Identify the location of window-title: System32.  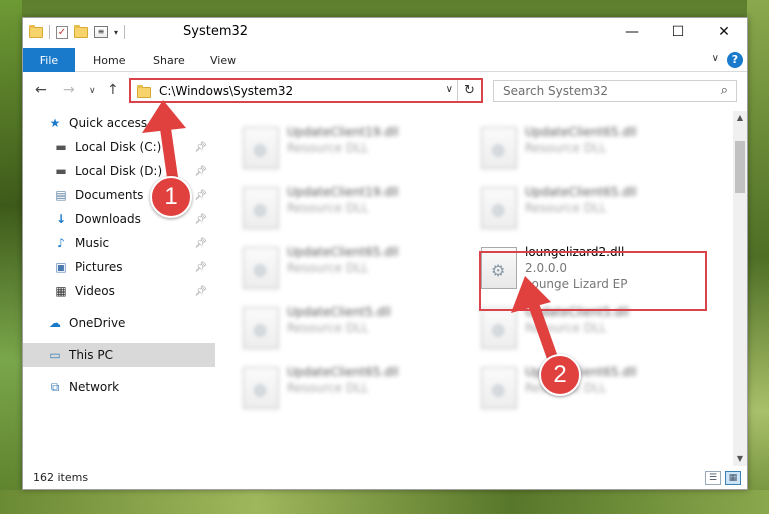
(216, 31).